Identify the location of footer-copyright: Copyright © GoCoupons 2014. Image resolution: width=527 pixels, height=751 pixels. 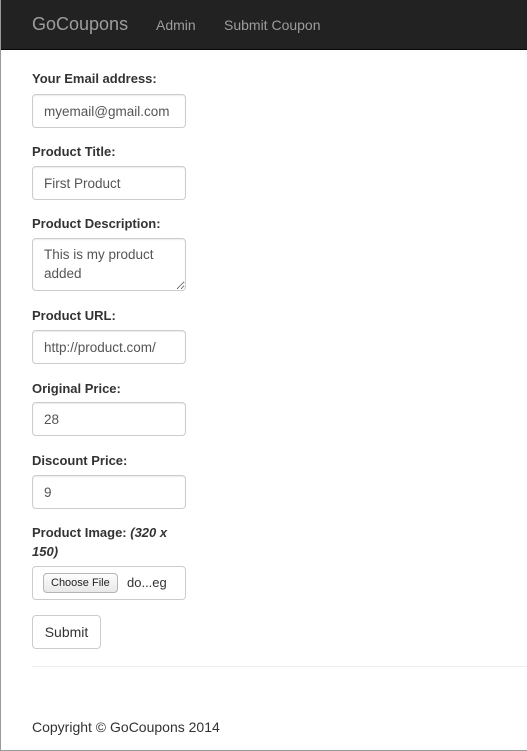
(126, 727).